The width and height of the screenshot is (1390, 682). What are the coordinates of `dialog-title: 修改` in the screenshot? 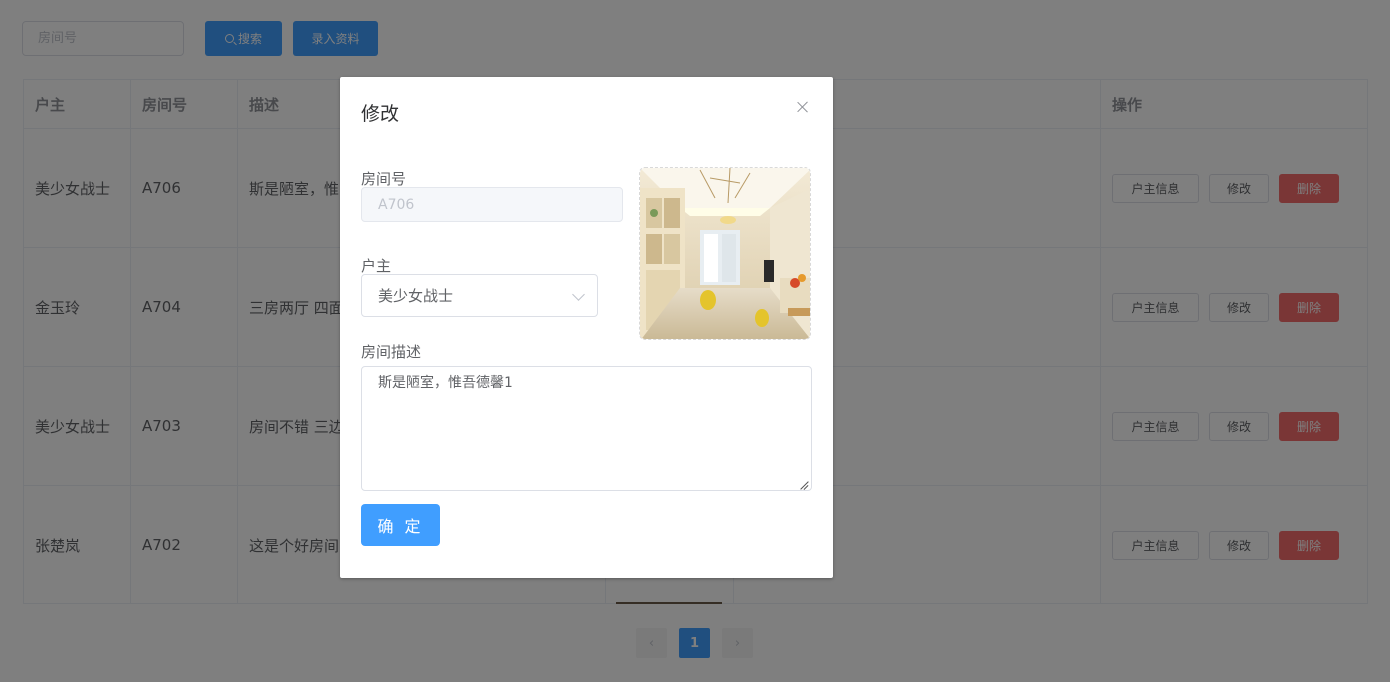 It's located at (380, 114).